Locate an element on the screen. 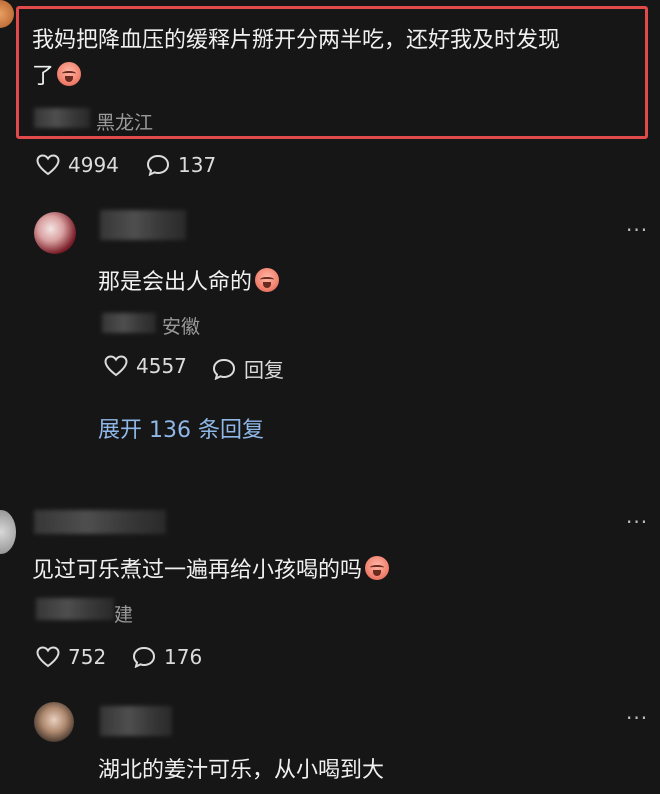 The width and height of the screenshot is (660, 794). comment-2-like-button: 4557 is located at coordinates (145, 366).